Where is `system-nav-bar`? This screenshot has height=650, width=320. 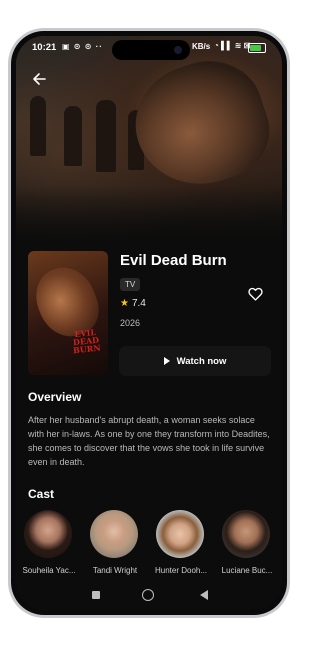
system-nav-bar is located at coordinates (149, 596).